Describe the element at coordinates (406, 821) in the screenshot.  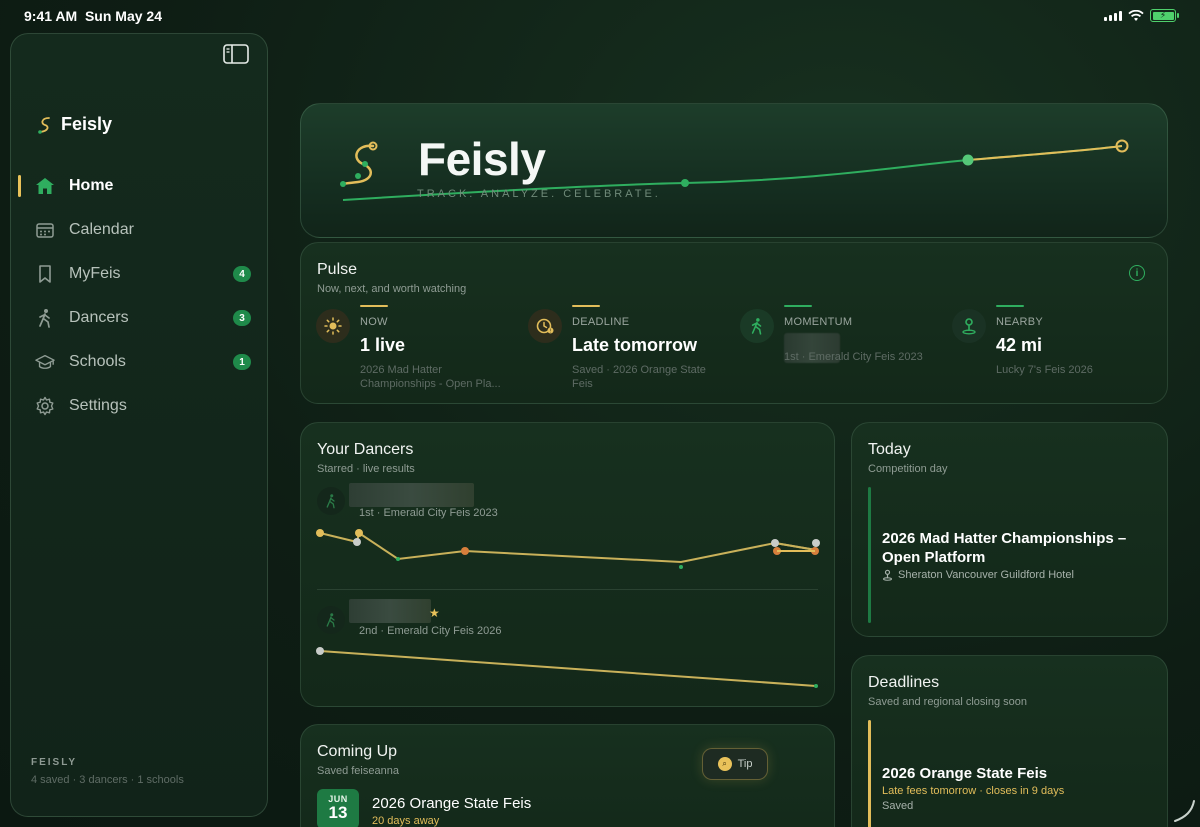
I see `upcoming-countdown: 20 days away` at that location.